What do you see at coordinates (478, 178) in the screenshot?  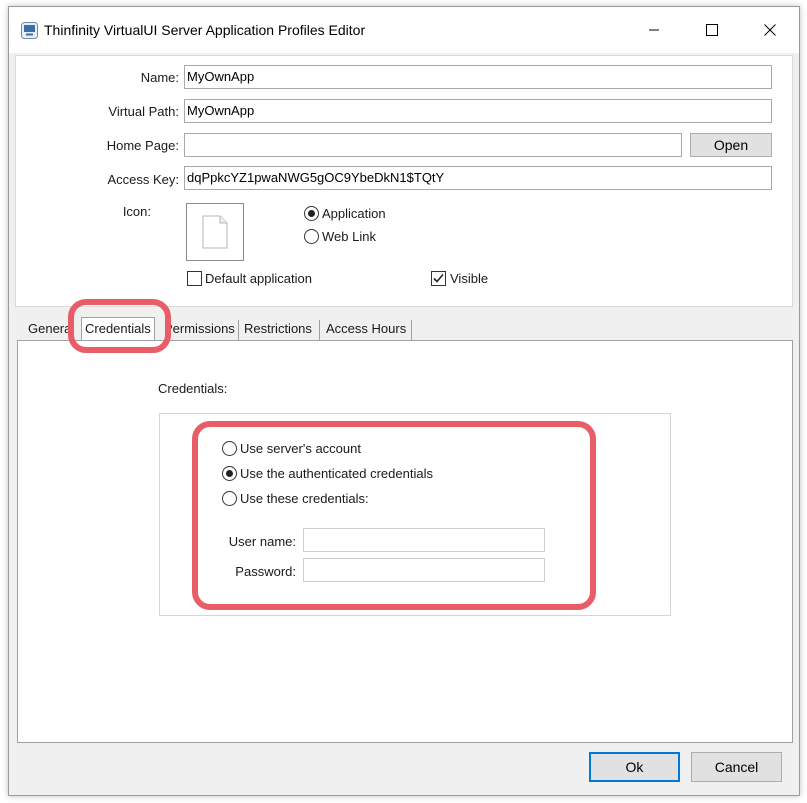 I see `access-key-field: dqPpkcYZ1pwaNWG5gOC9YbeDkN1$TQtY` at bounding box center [478, 178].